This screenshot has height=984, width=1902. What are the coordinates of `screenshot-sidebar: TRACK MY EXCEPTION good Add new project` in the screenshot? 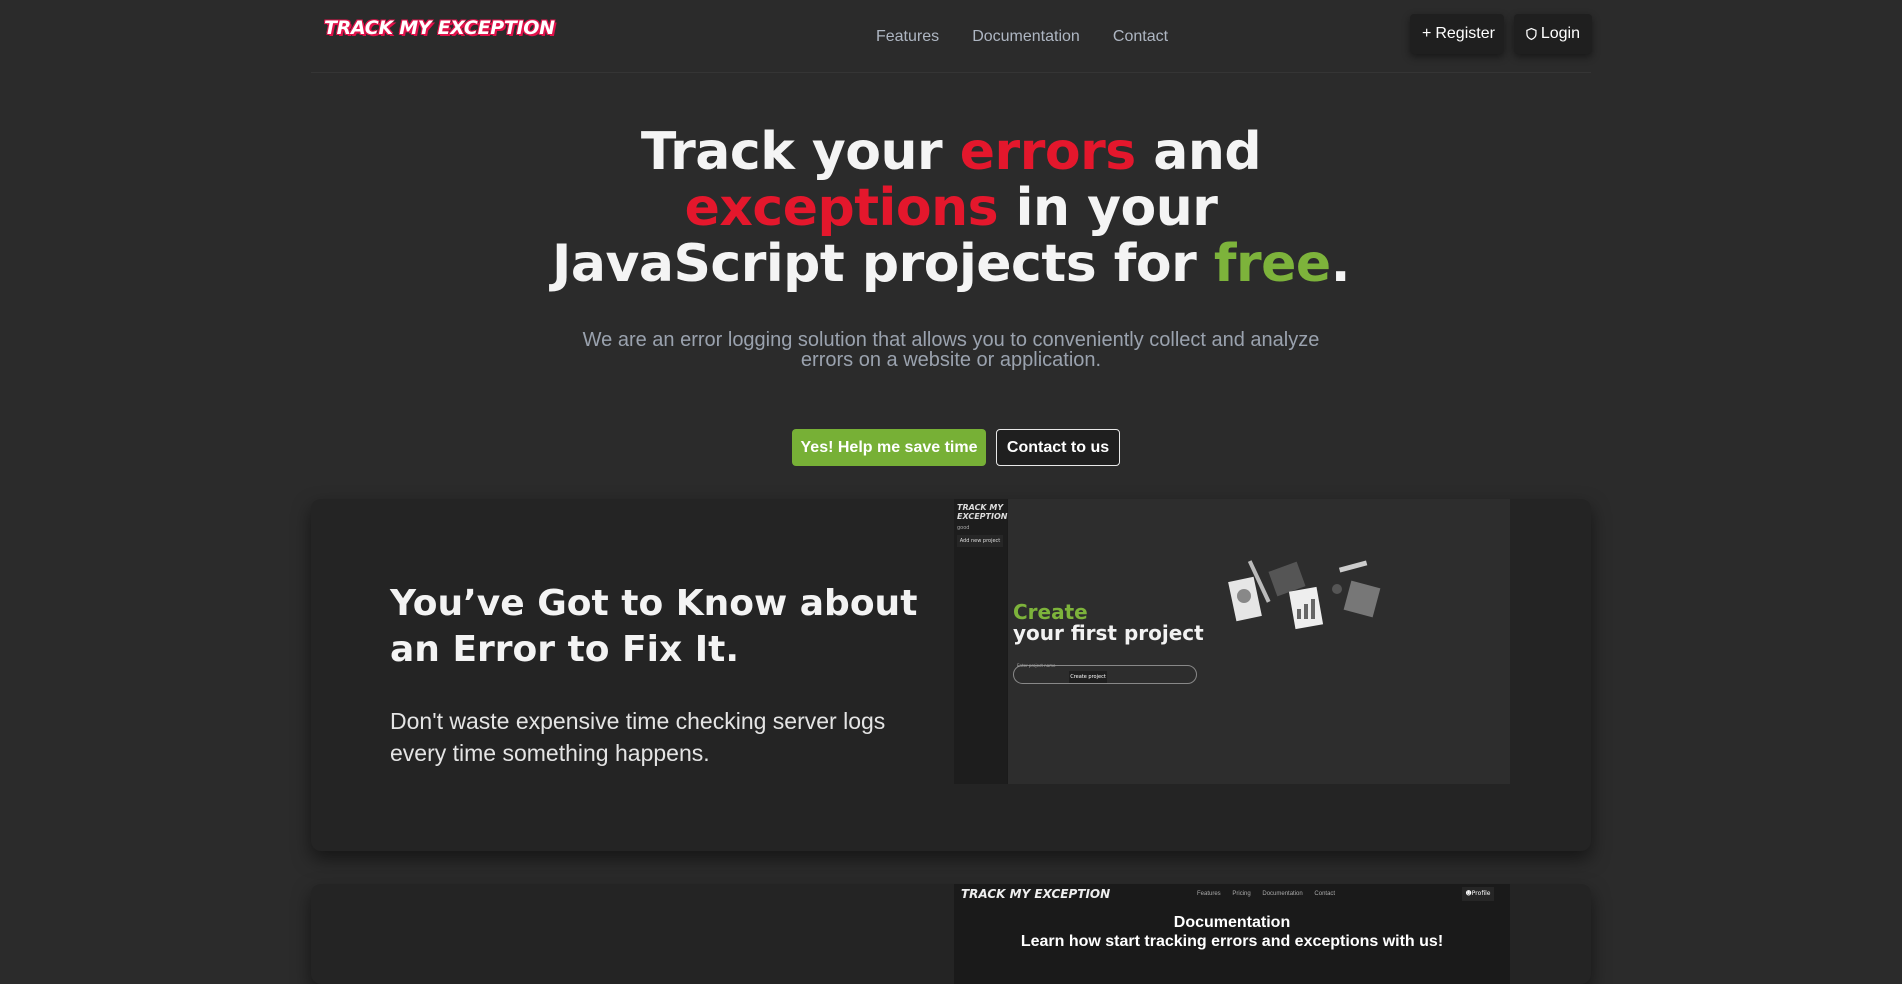 It's located at (980, 641).